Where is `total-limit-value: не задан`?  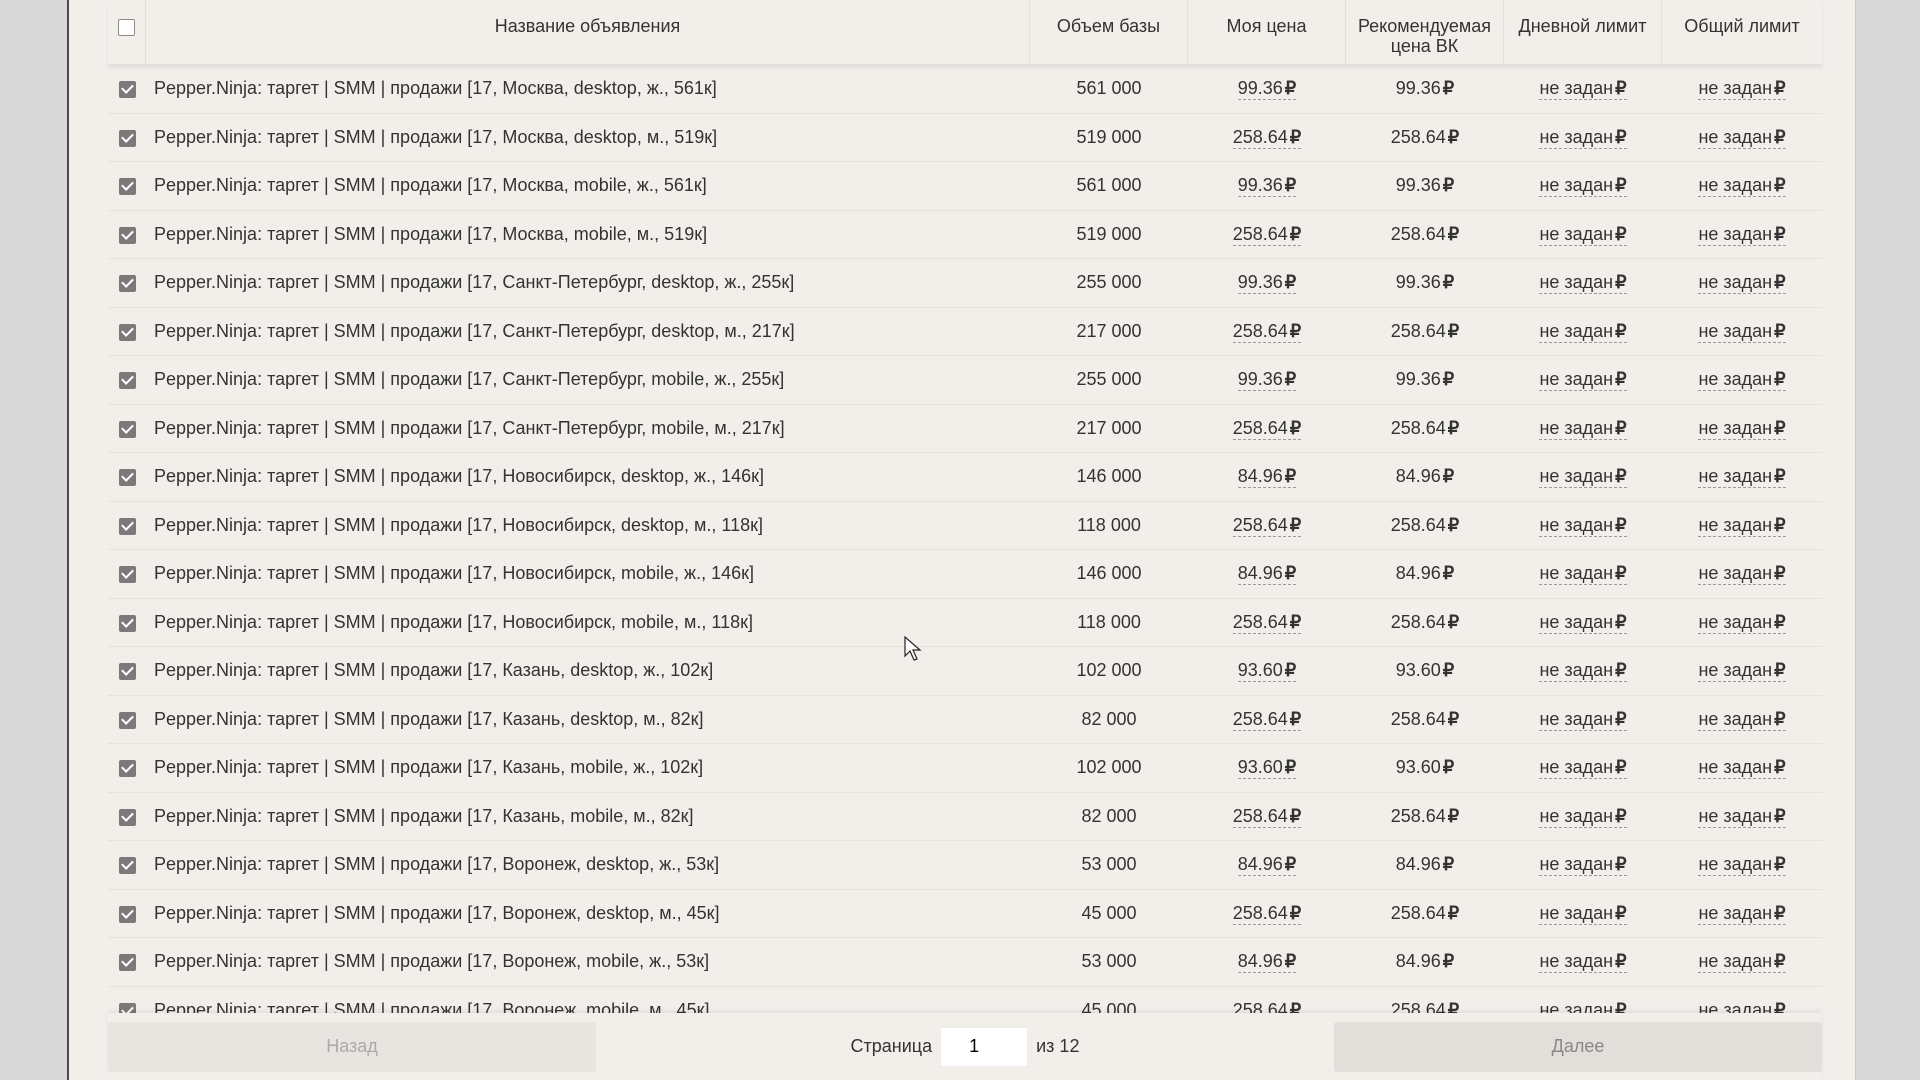 total-limit-value: не задан is located at coordinates (1735, 573).